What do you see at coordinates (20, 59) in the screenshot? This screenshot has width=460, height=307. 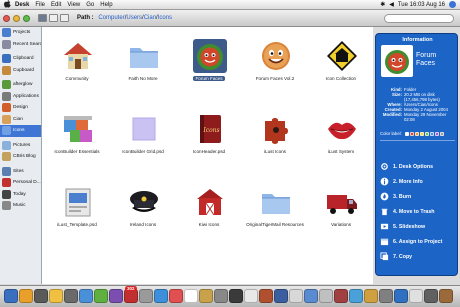 I see `sidebar-item: Clipboard` at bounding box center [20, 59].